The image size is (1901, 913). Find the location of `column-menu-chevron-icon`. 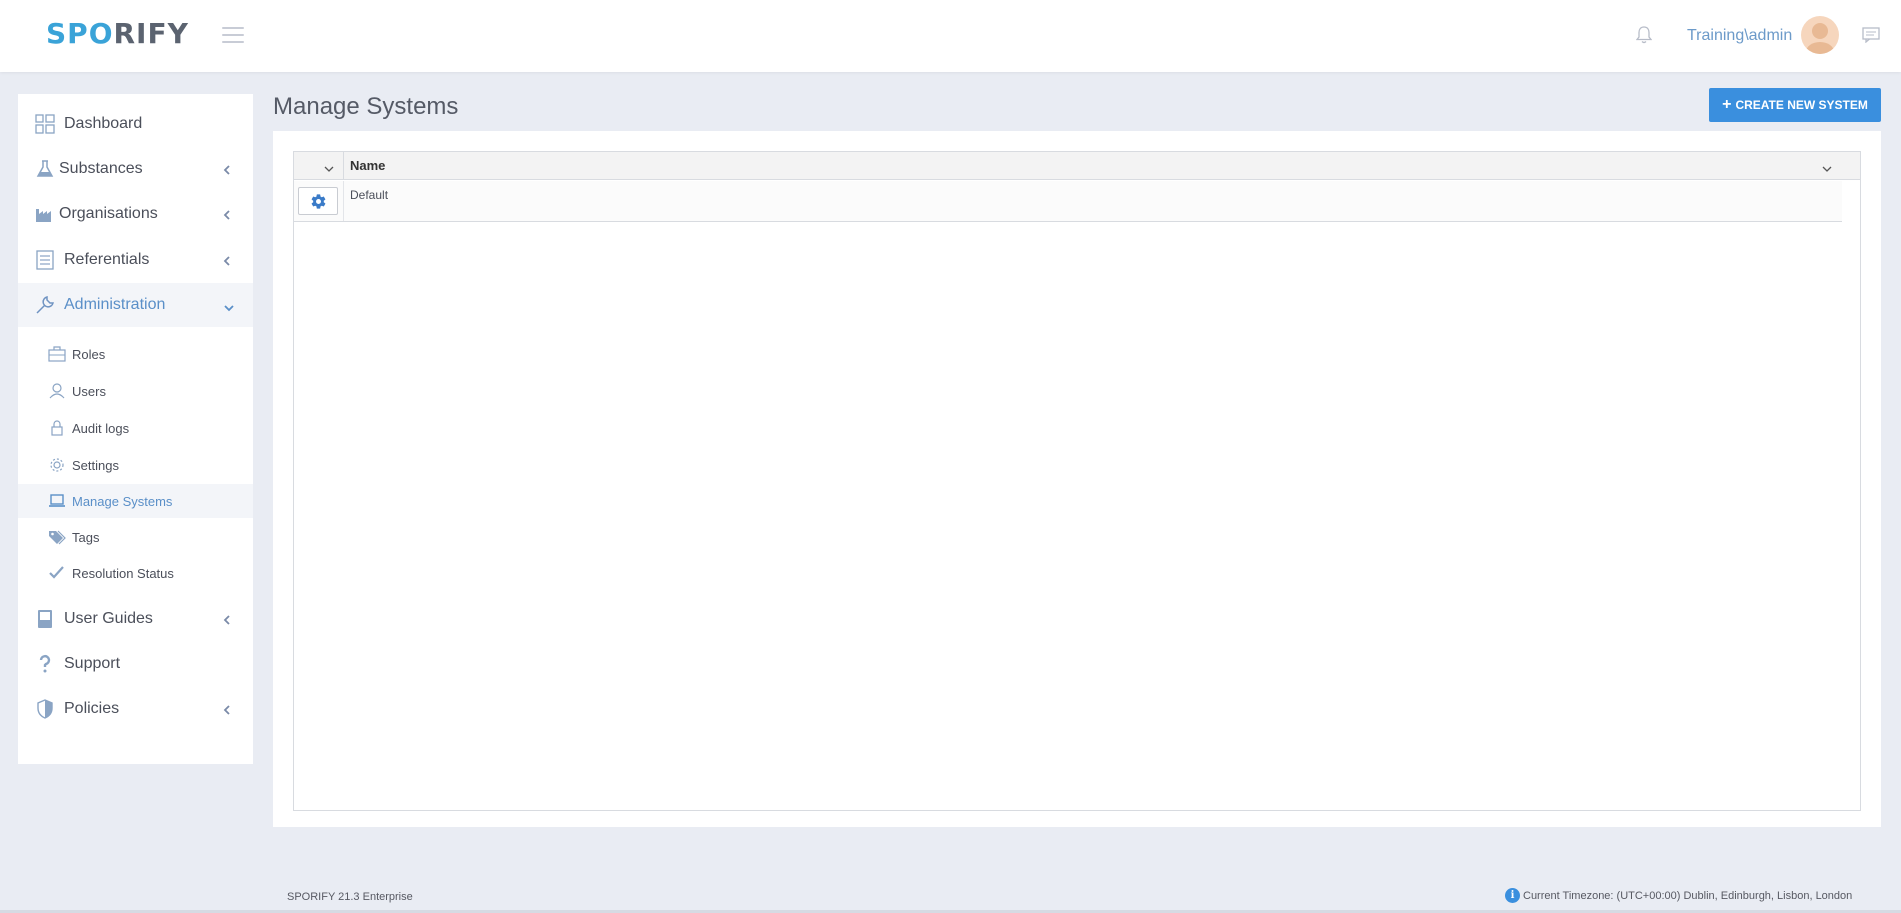

column-menu-chevron-icon is located at coordinates (1827, 166).